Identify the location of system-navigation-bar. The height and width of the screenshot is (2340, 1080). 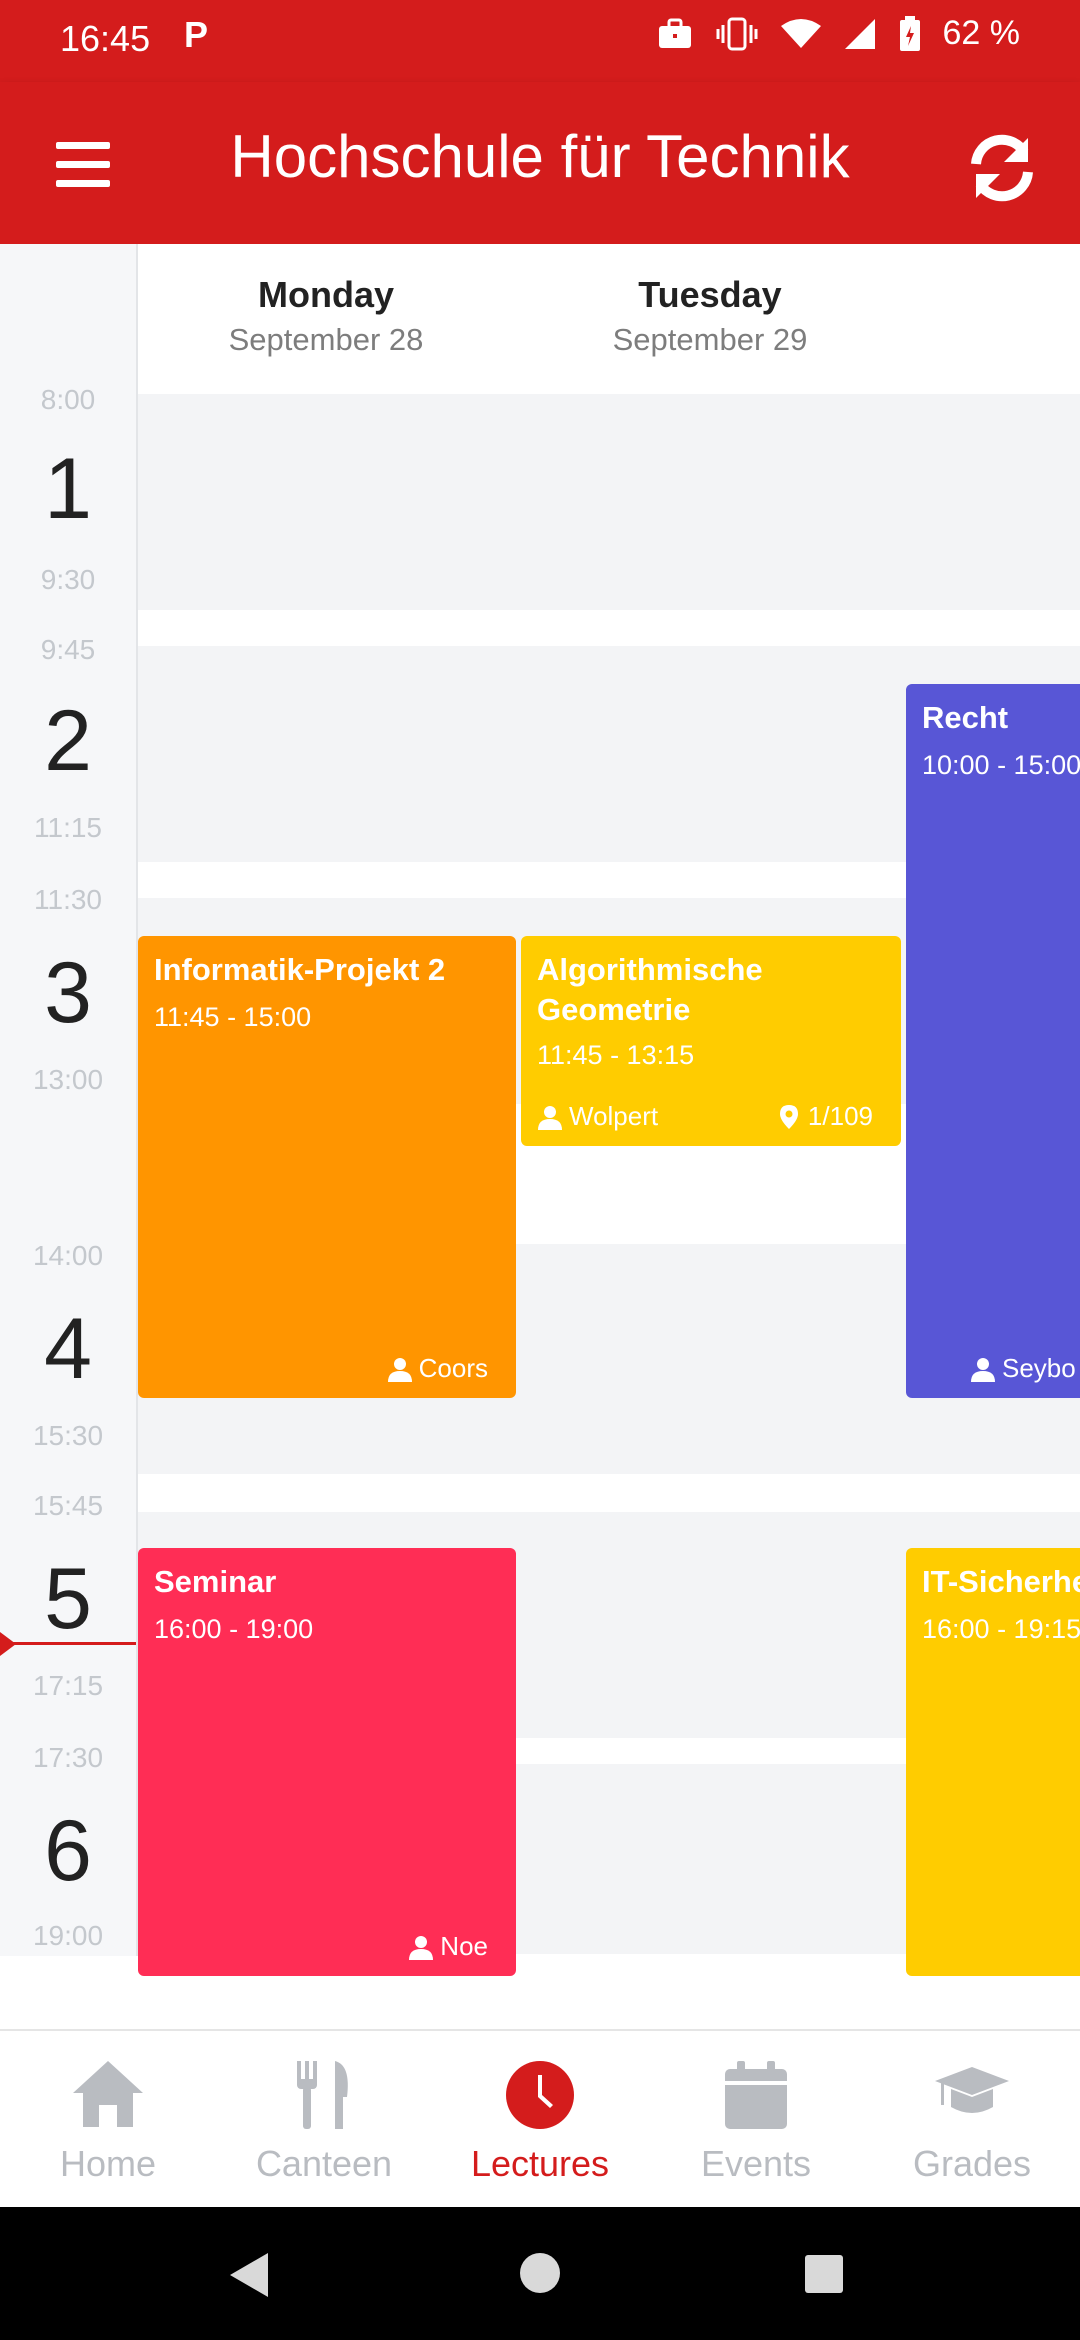
(540, 2273).